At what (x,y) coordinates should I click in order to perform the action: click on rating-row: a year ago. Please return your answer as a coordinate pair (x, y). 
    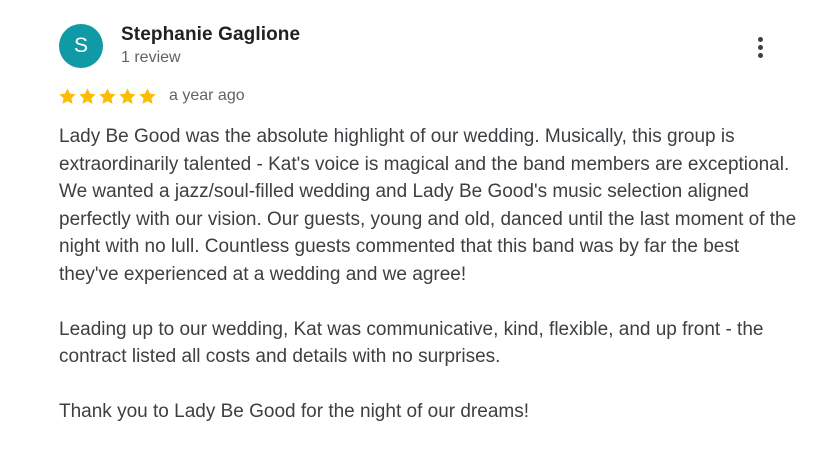
    Looking at the image, I should click on (151, 96).